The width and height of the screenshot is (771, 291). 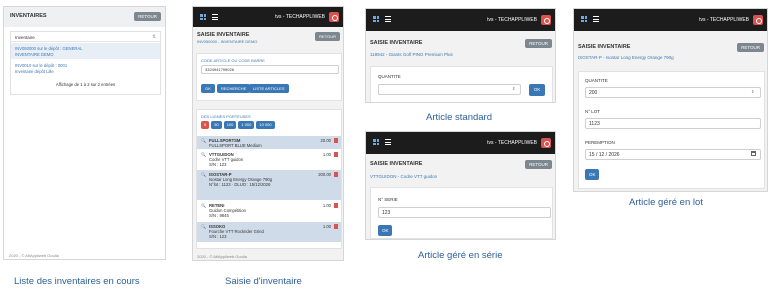 I want to click on caption-serial: Article géré en série, so click(x=460, y=255).